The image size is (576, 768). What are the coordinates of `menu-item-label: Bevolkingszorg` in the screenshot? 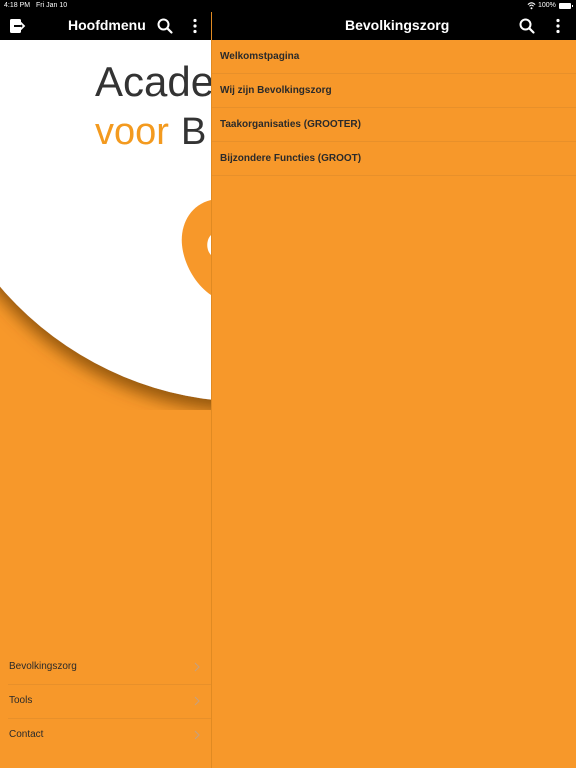 It's located at (43, 666).